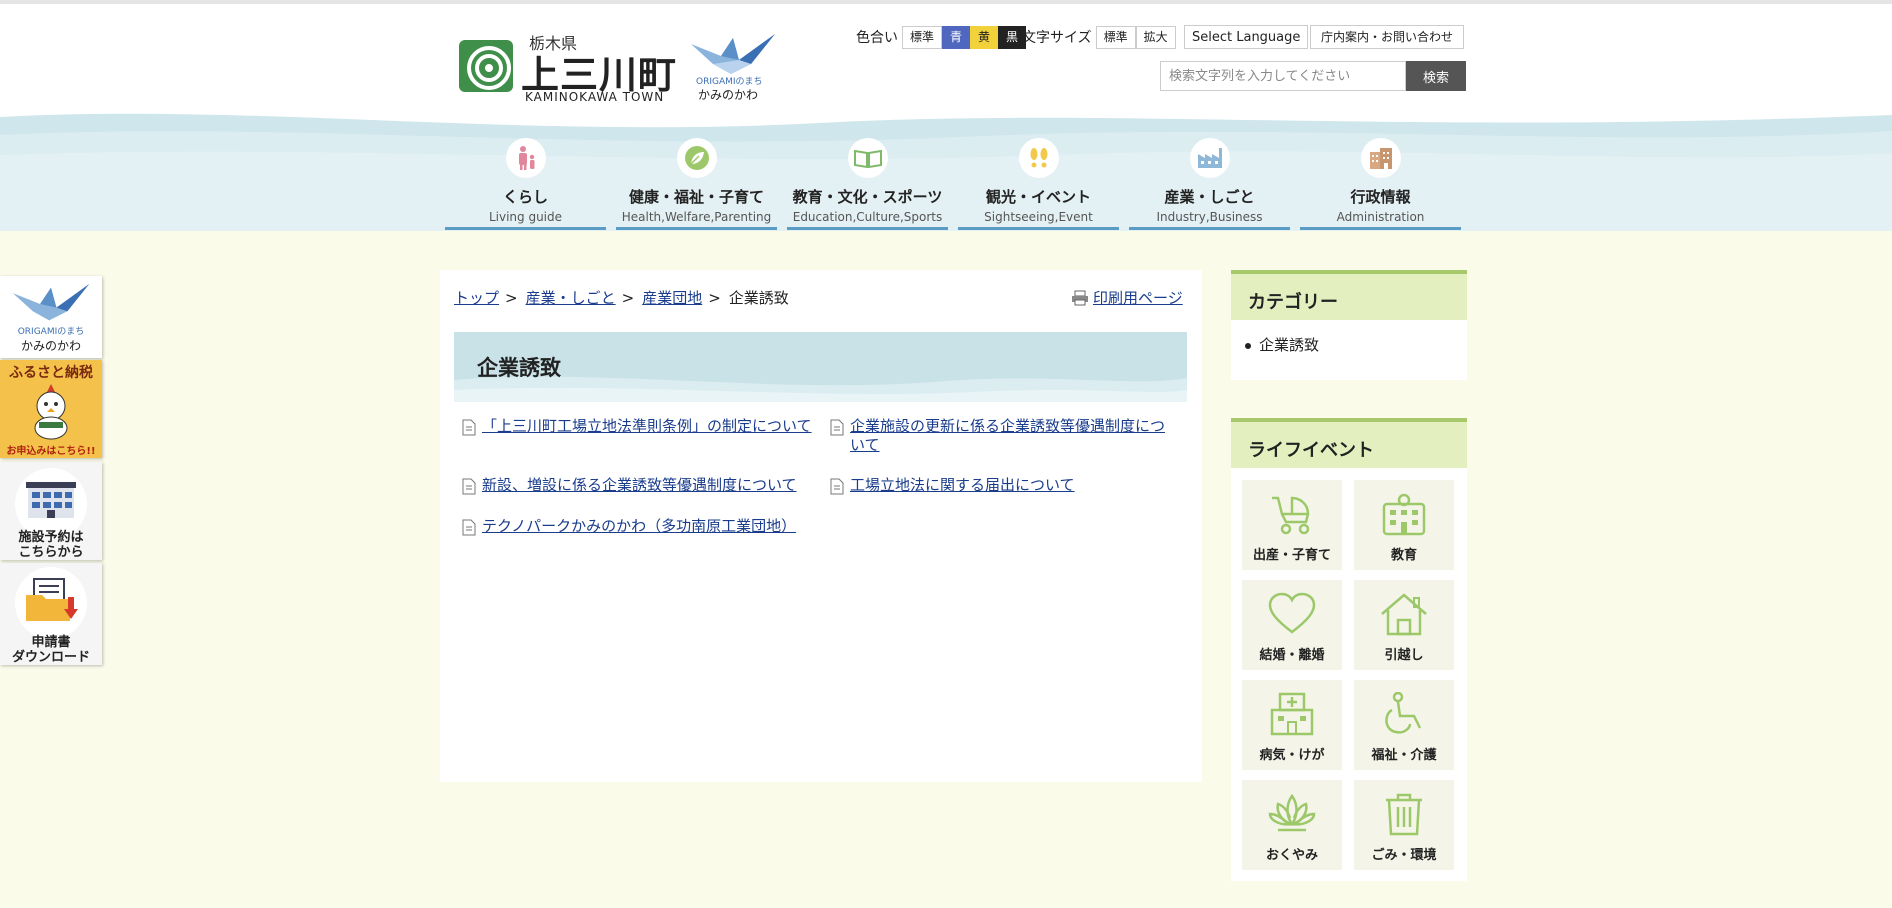  Describe the element at coordinates (1404, 655) in the screenshot. I see `life-event-label: 引越し` at that location.